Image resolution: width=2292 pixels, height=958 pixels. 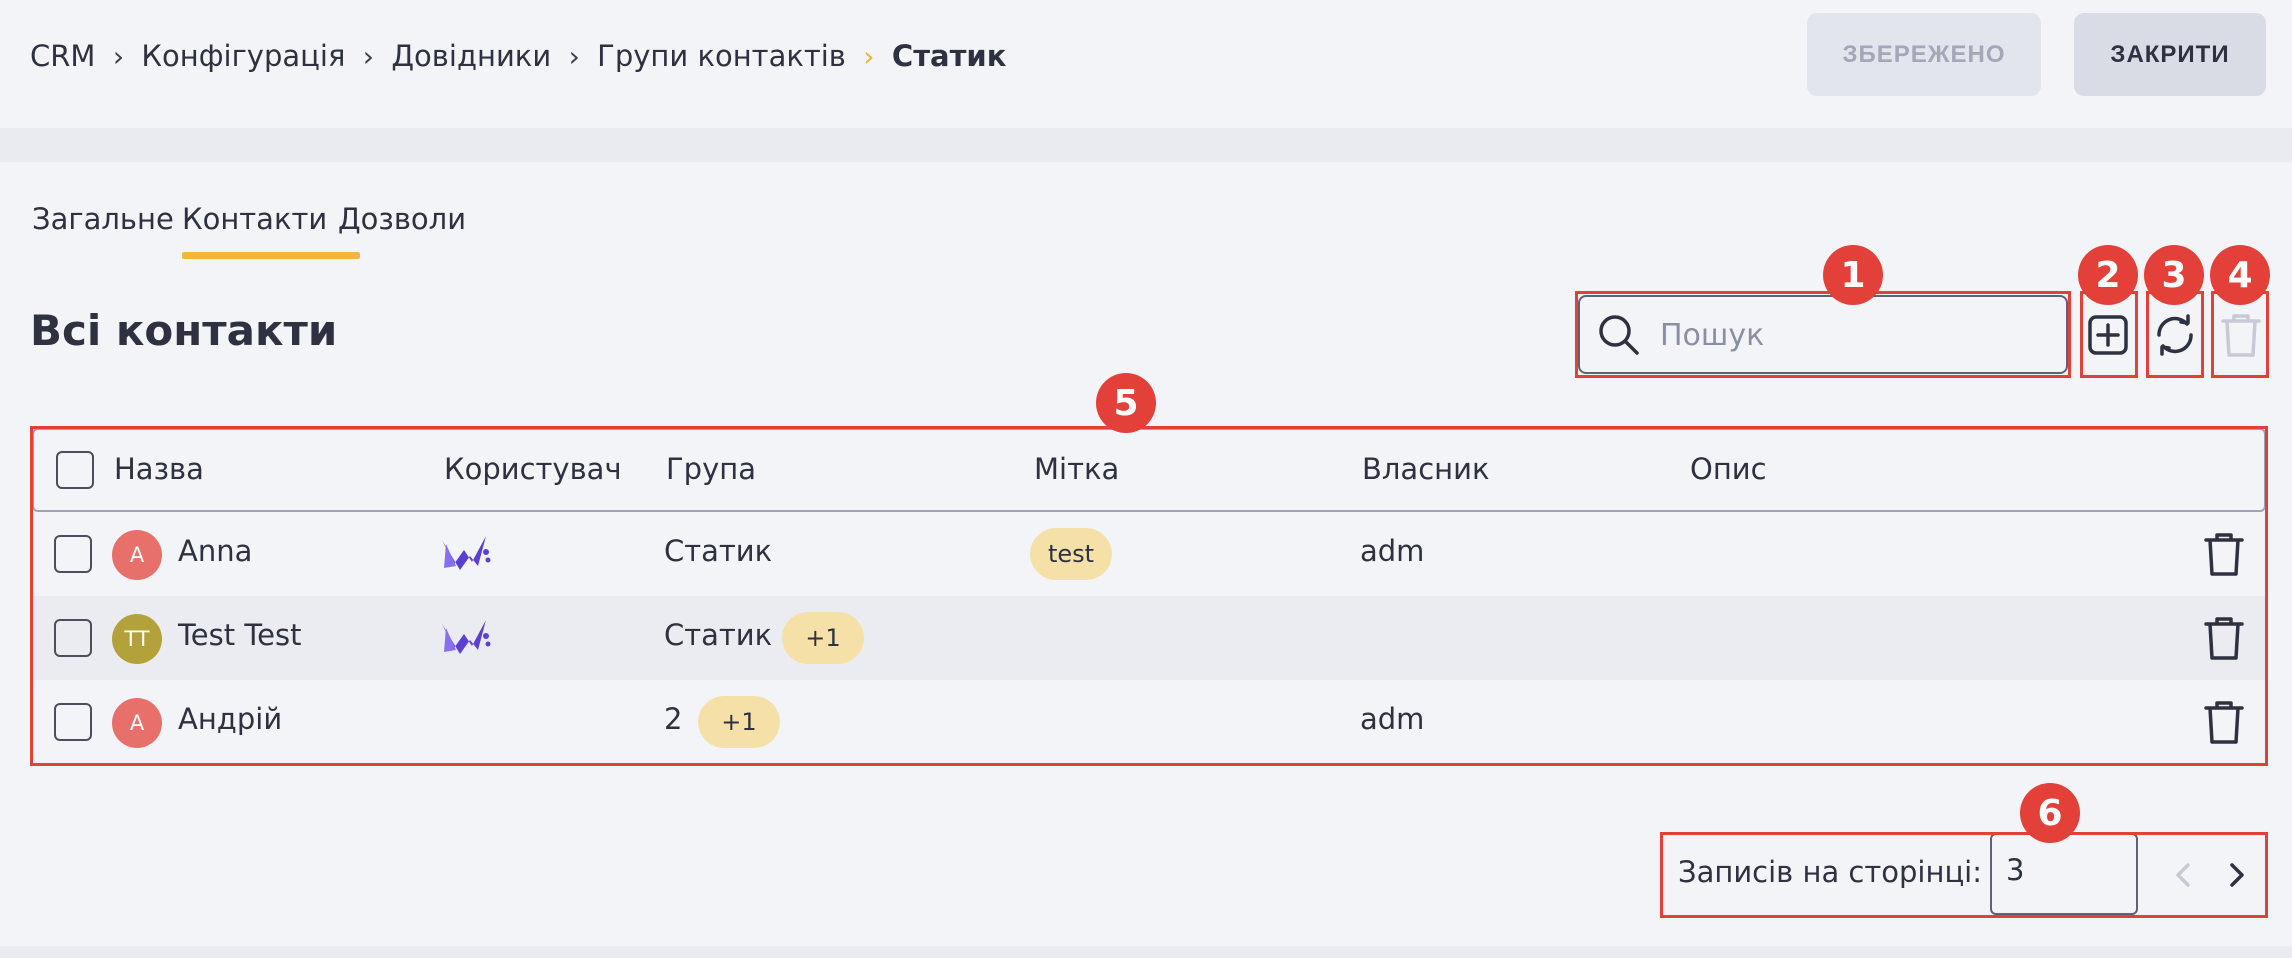 I want to click on close-button: ЗАКРИТИ, so click(x=2170, y=54).